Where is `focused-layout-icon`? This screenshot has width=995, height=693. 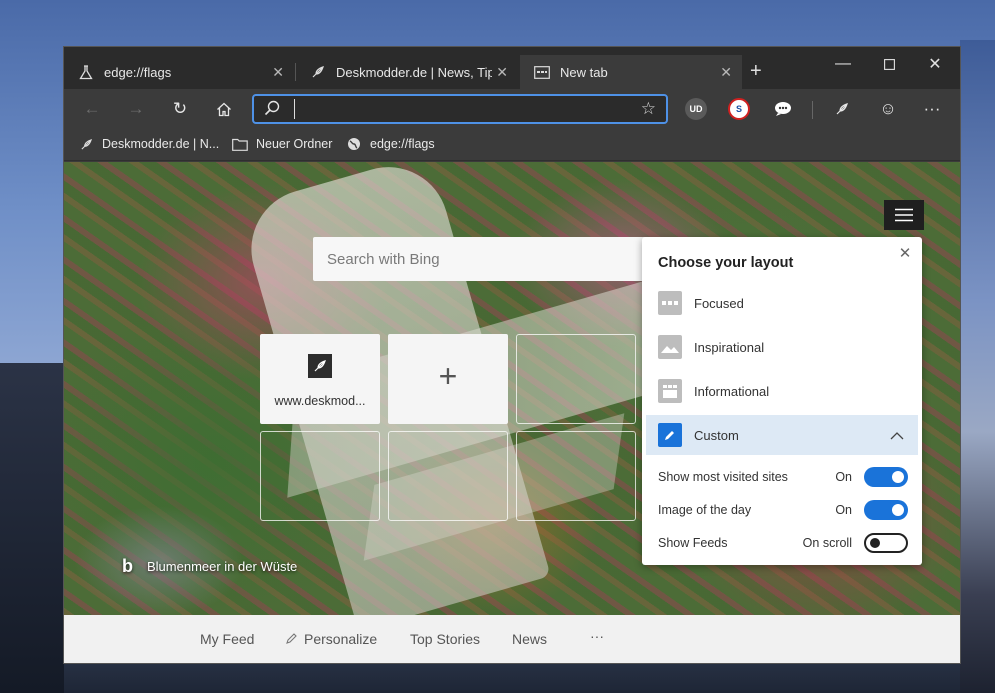
focused-layout-icon is located at coordinates (670, 303).